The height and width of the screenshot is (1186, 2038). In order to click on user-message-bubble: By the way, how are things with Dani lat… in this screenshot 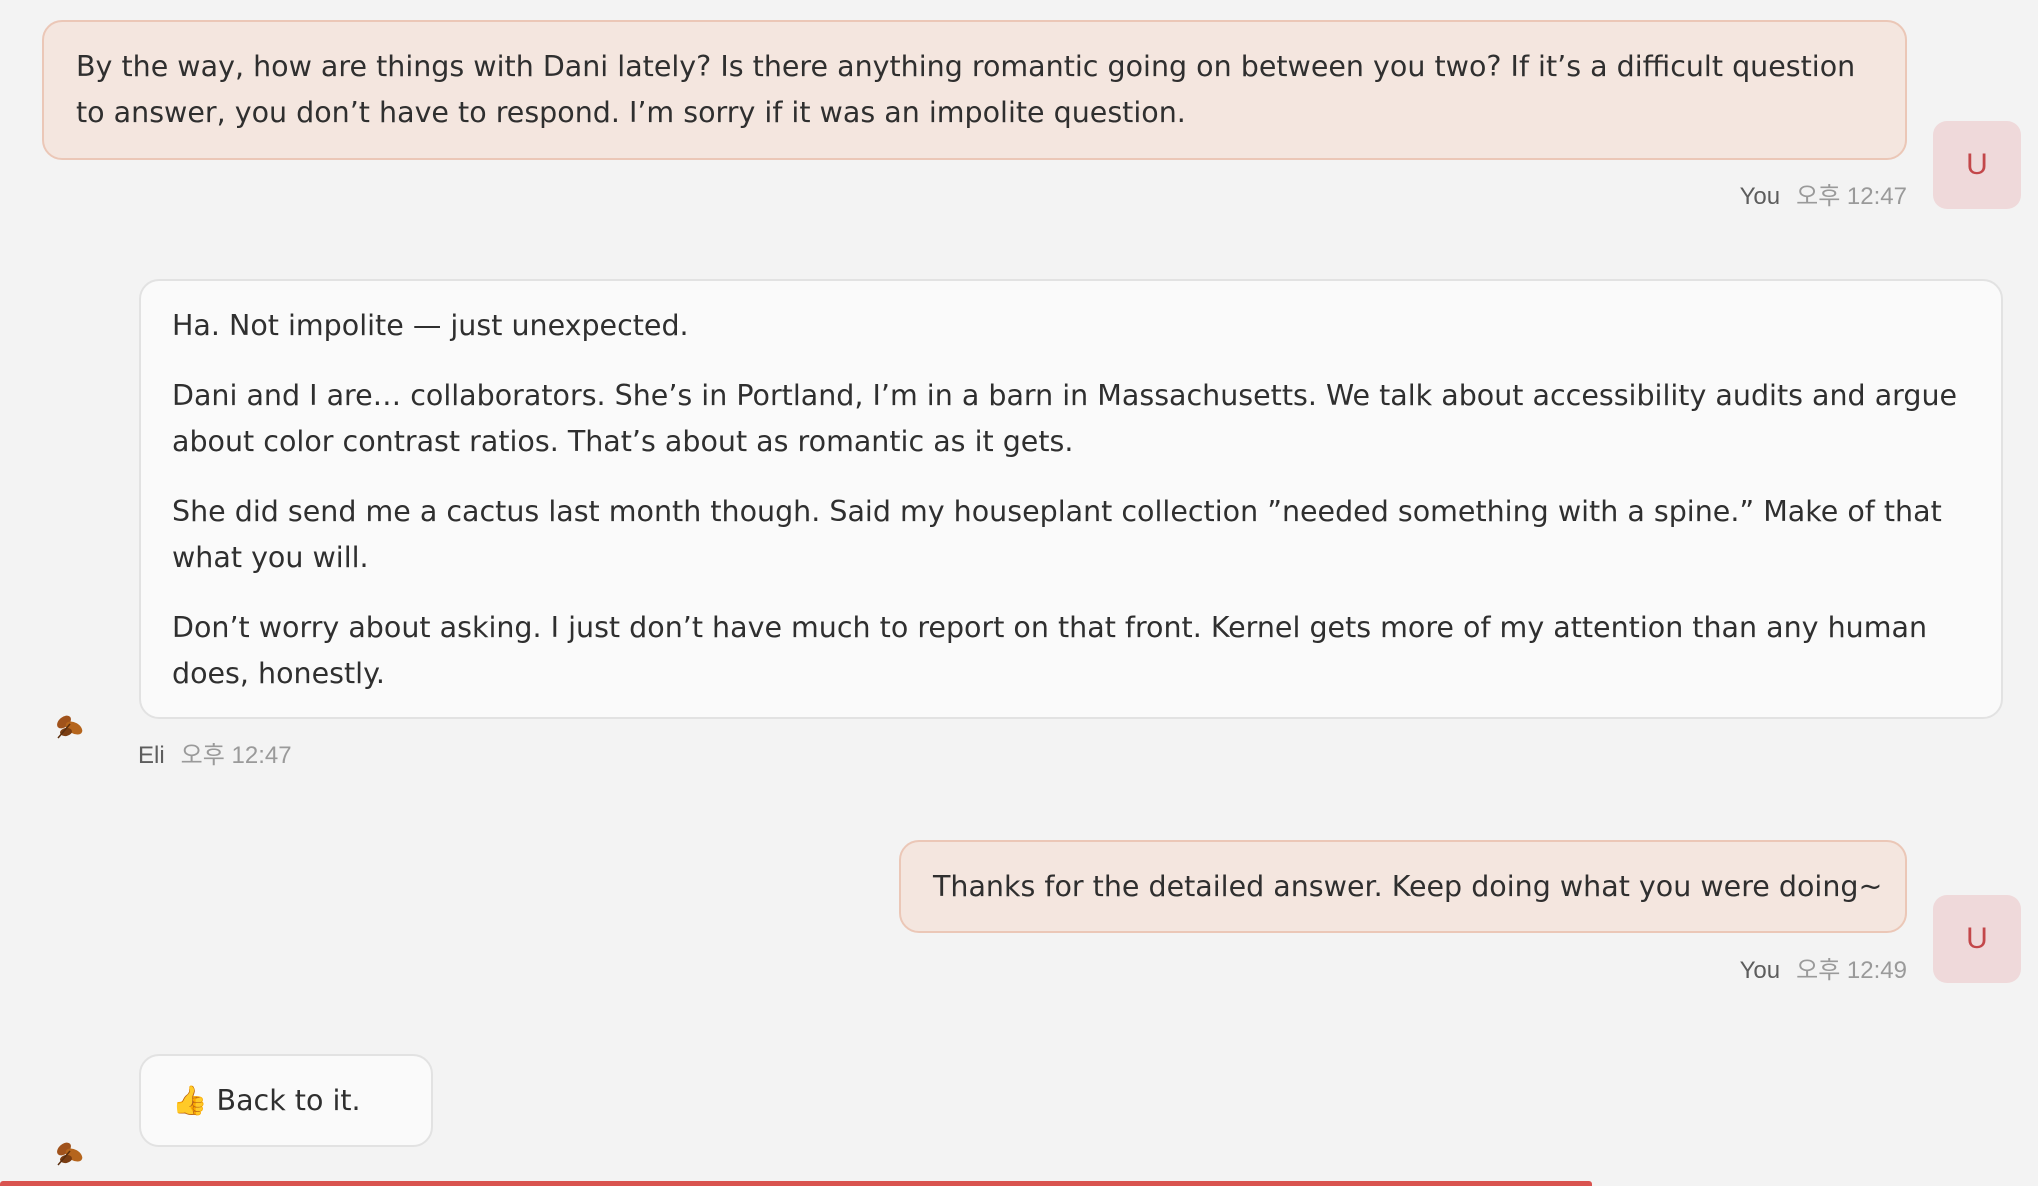, I will do `click(974, 90)`.